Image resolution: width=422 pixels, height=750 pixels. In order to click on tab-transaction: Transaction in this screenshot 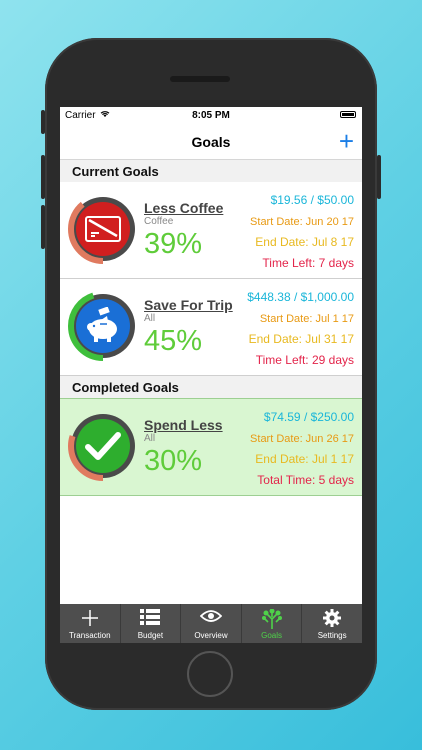, I will do `click(90, 623)`.